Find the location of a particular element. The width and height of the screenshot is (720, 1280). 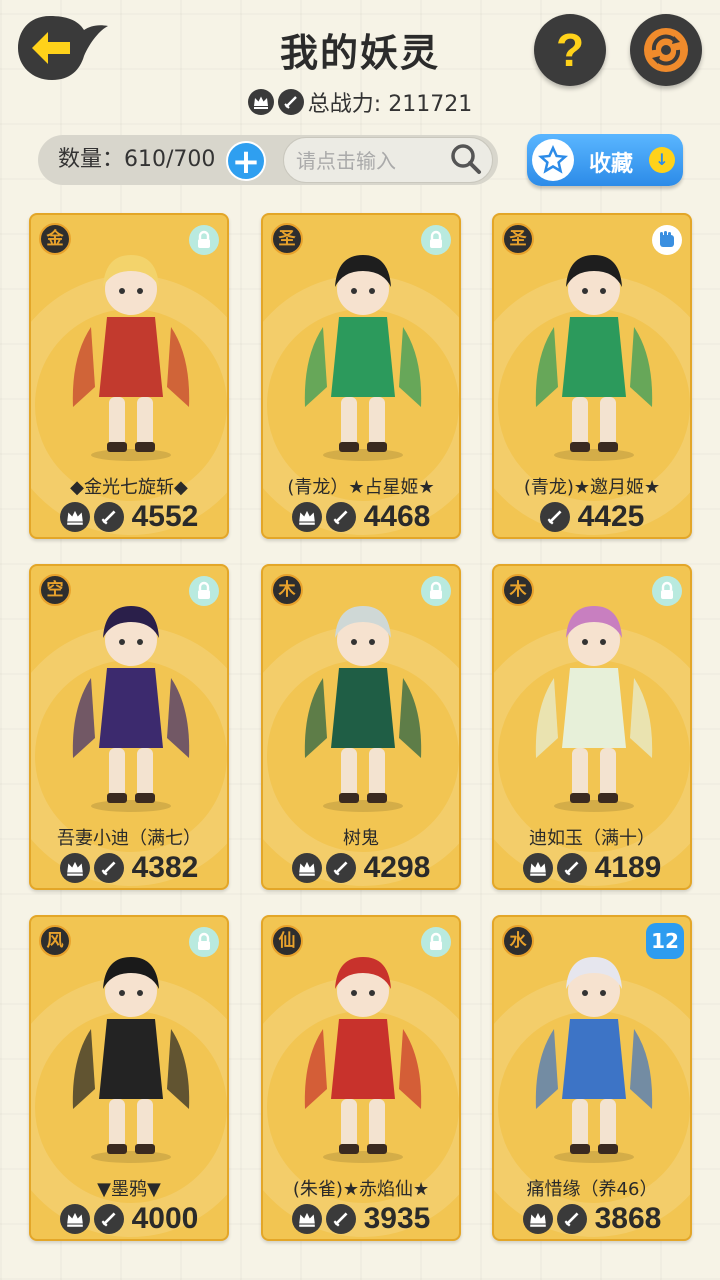

monster-card: 木迪如玉（满十） 4189 is located at coordinates (592, 727).